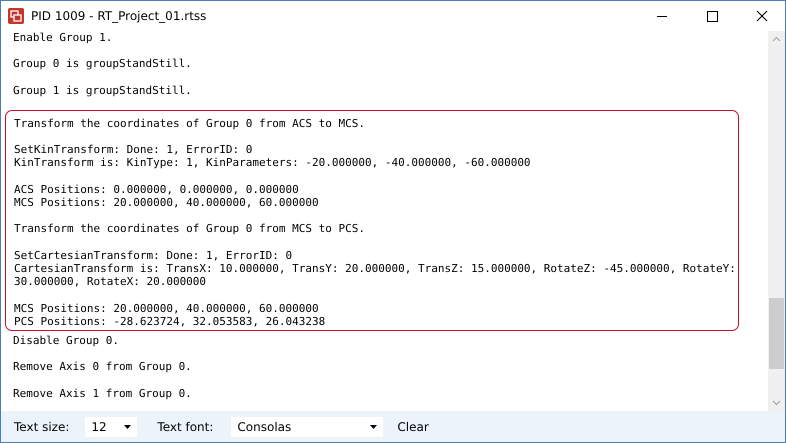  Describe the element at coordinates (170, 321) in the screenshot. I see `log-line: PCS Positions: -28.623724, 32.053583, 26.043238` at that location.